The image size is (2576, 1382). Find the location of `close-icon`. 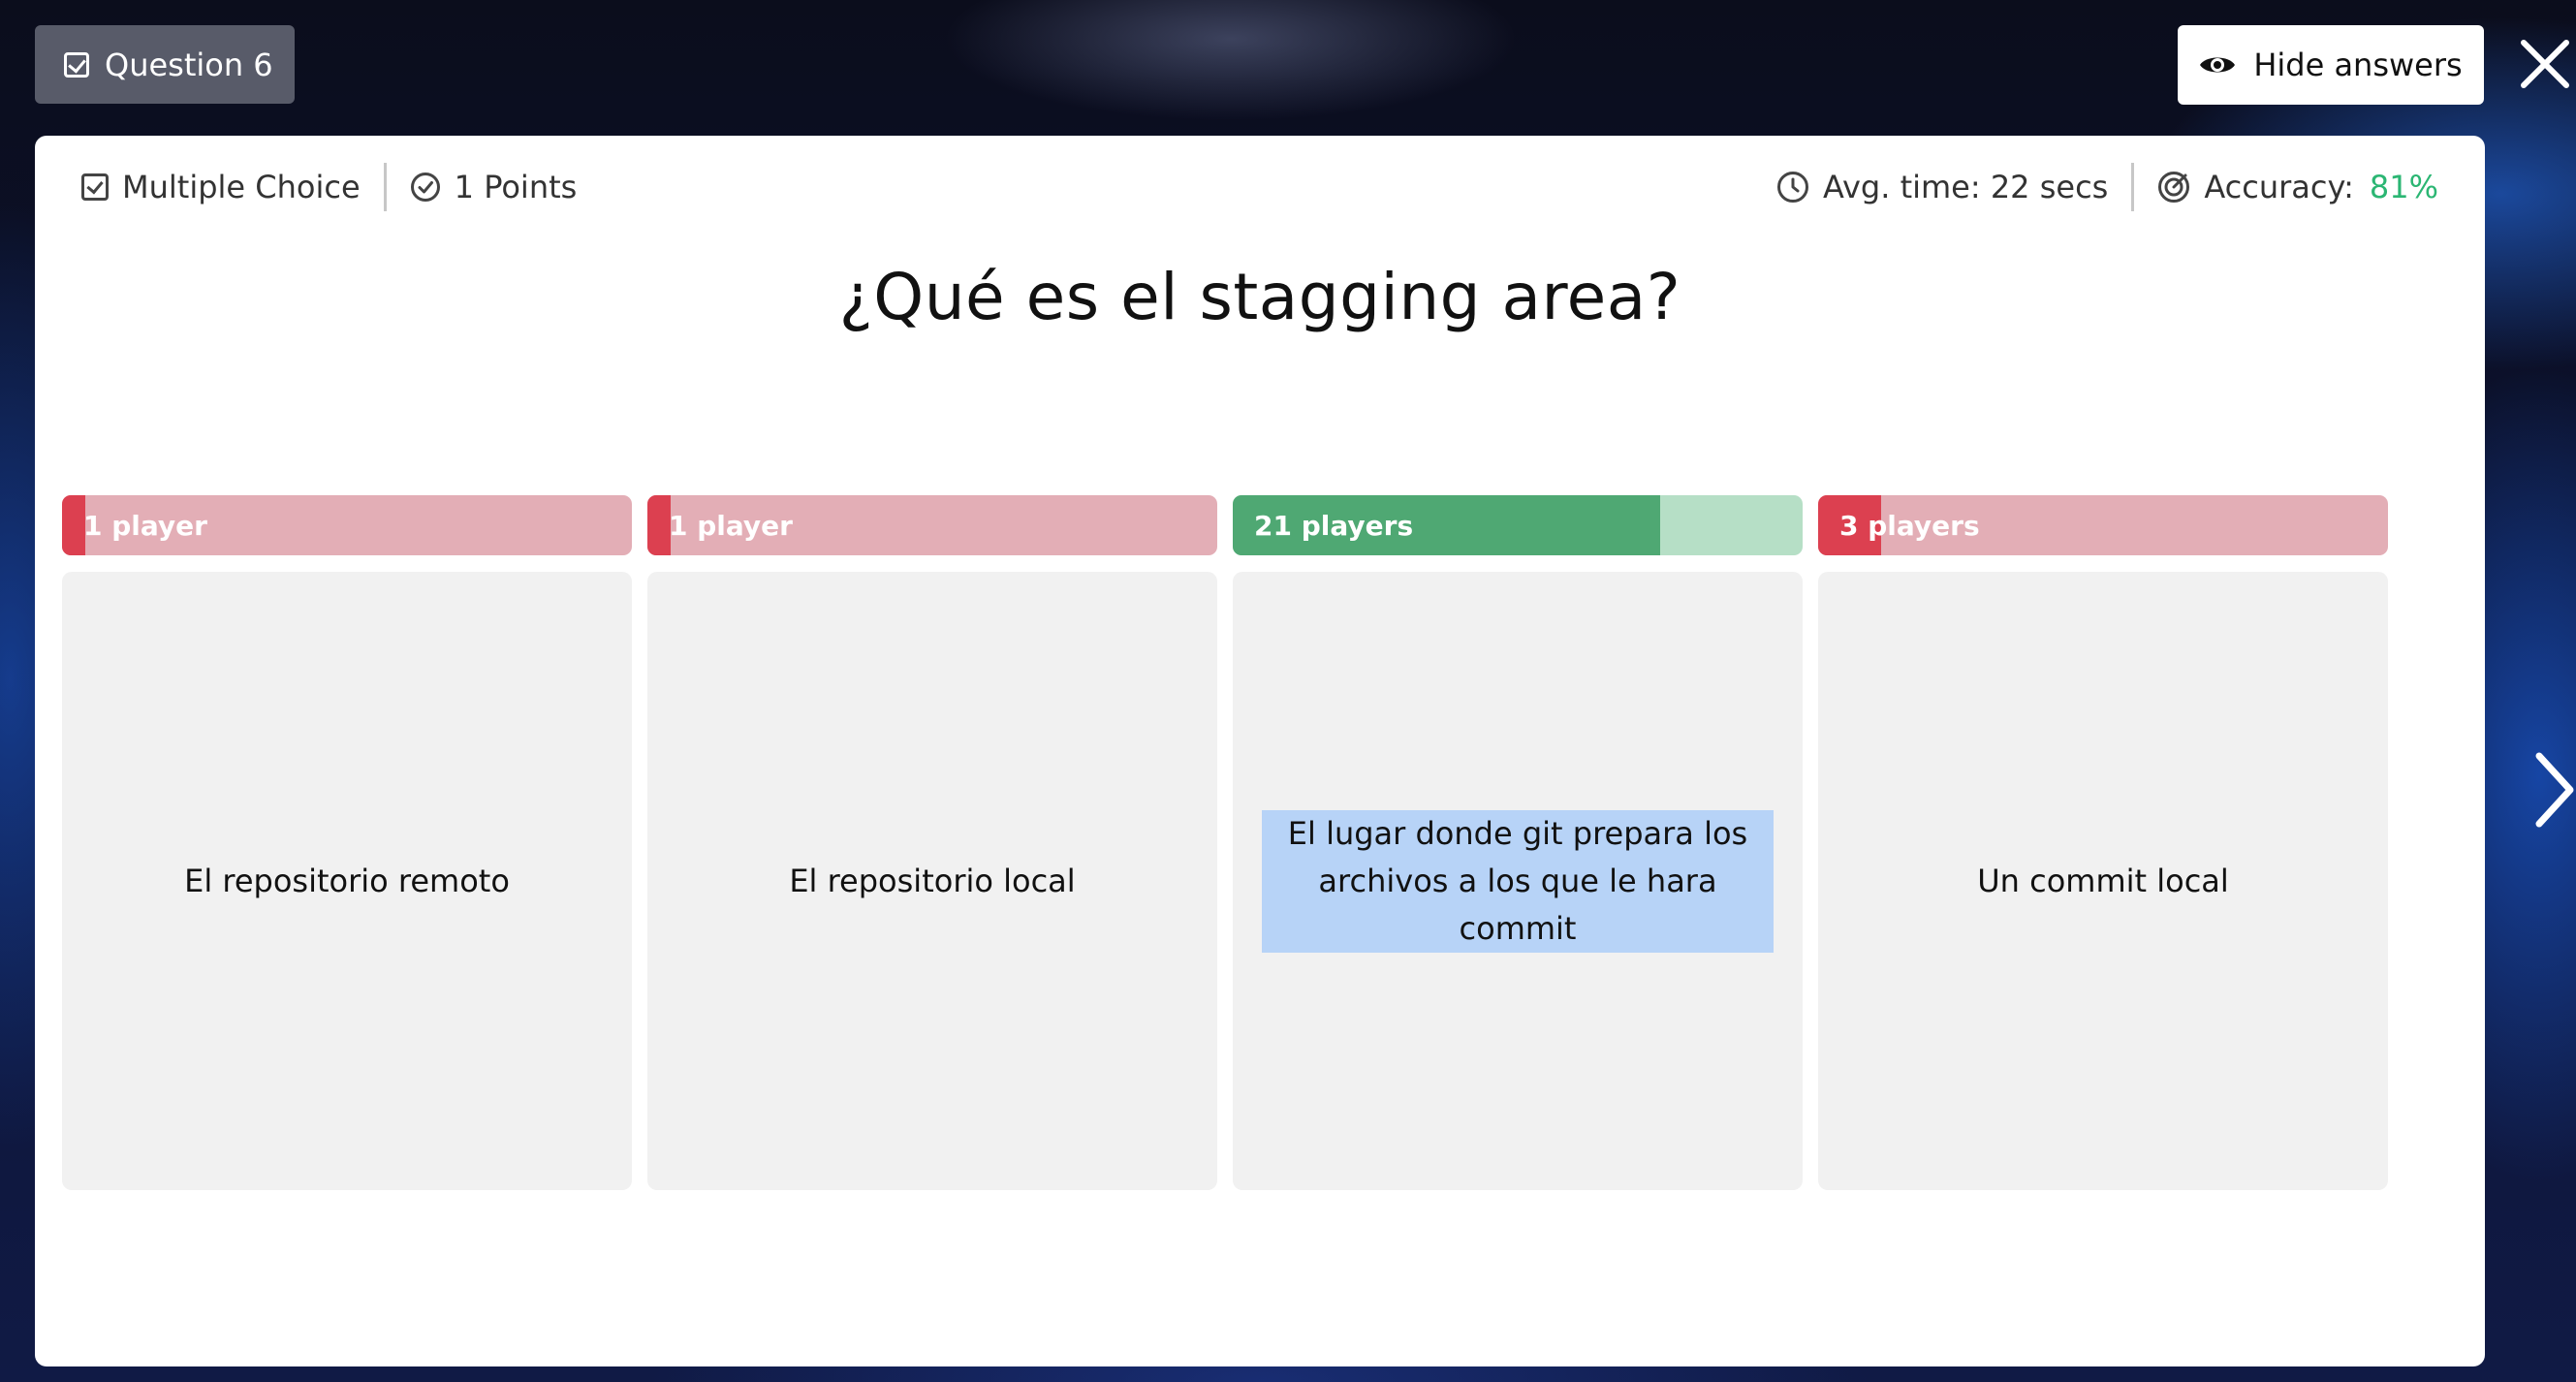

close-icon is located at coordinates (2545, 64).